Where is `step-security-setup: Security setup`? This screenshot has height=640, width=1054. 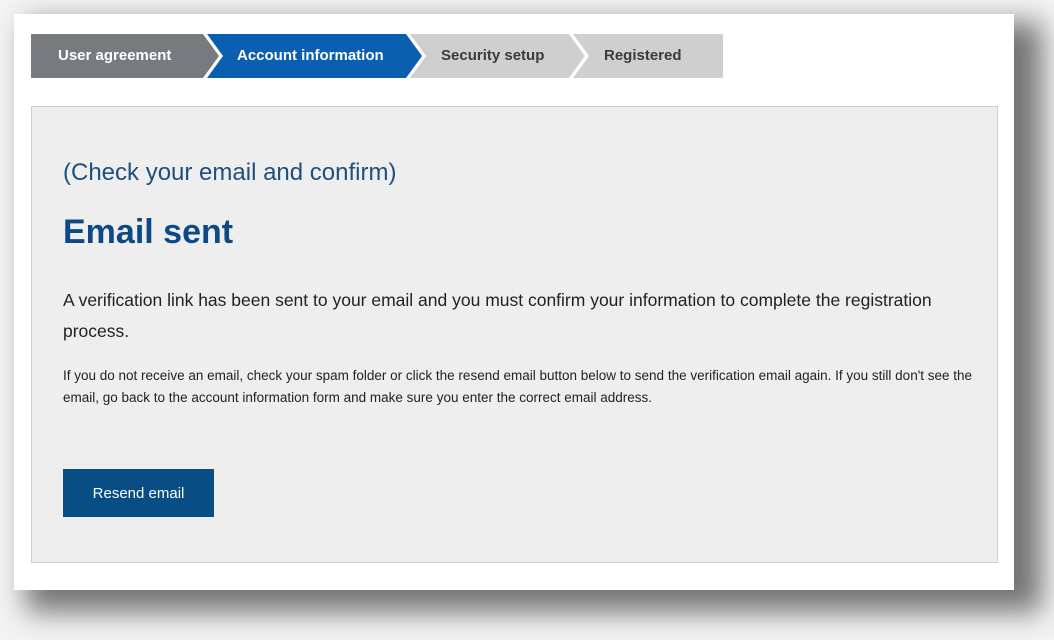
step-security-setup: Security setup is located at coordinates (497, 56).